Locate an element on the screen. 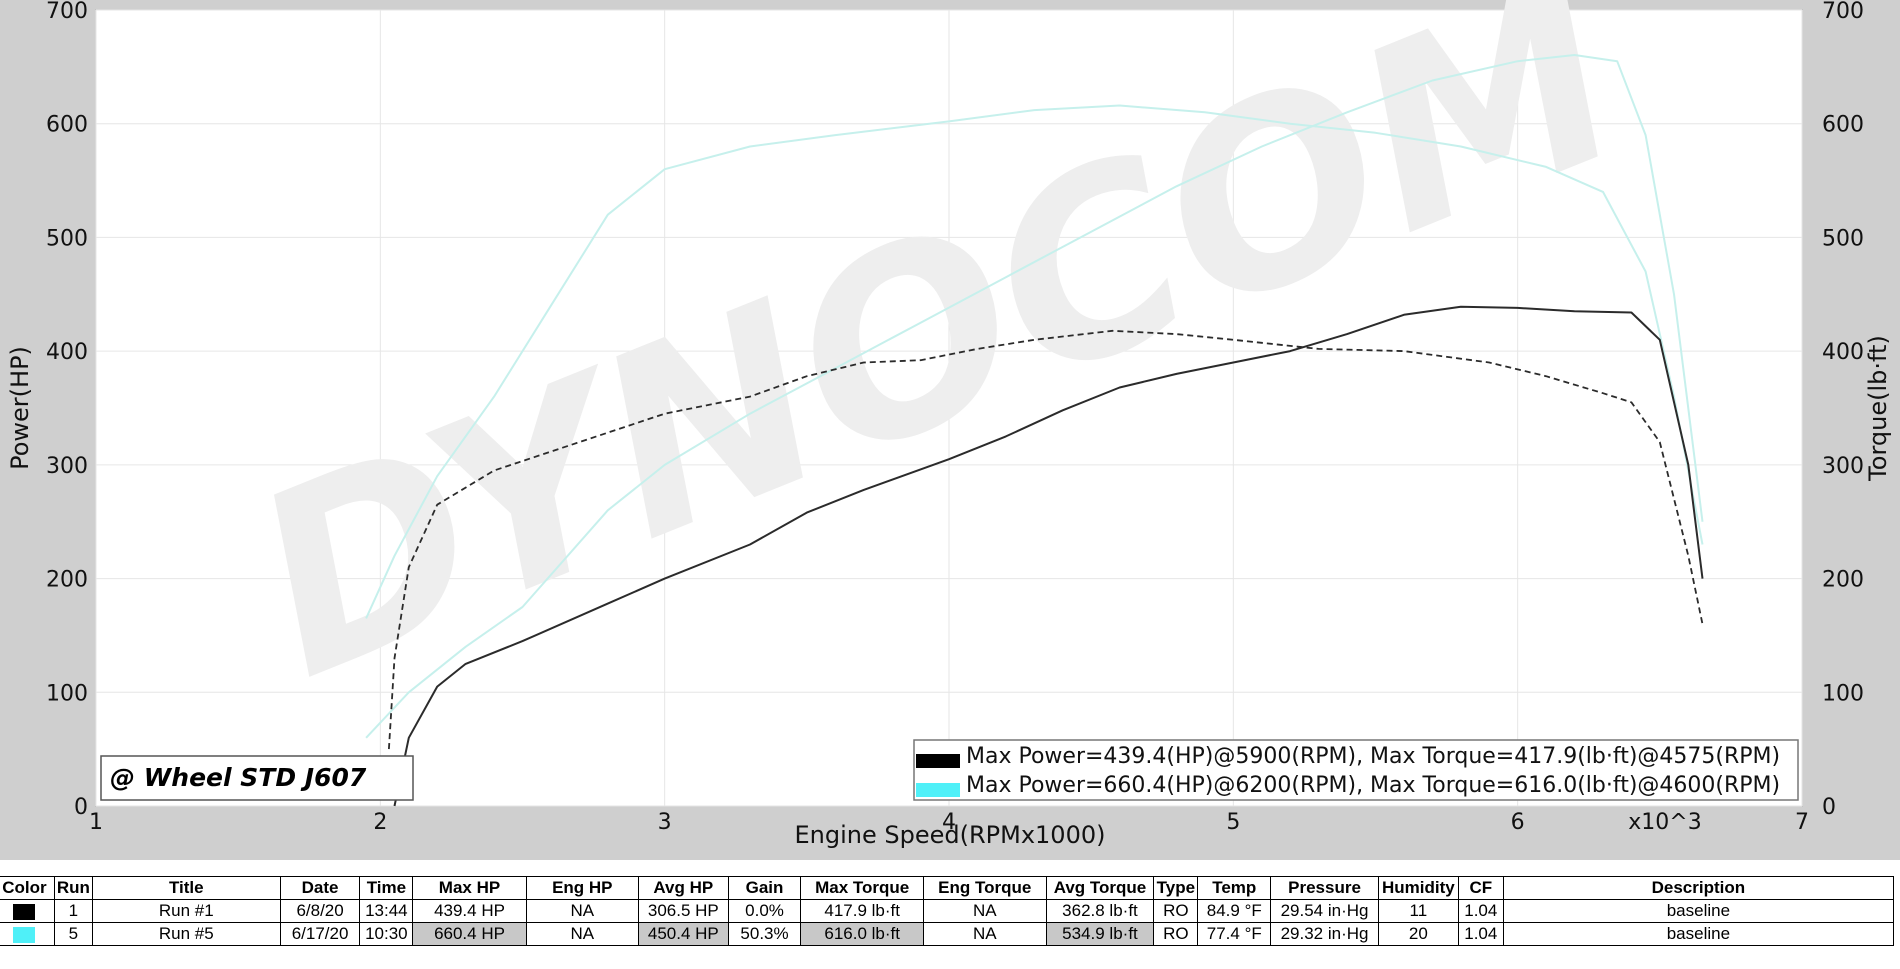  cell-time: 13:44 is located at coordinates (386, 911).